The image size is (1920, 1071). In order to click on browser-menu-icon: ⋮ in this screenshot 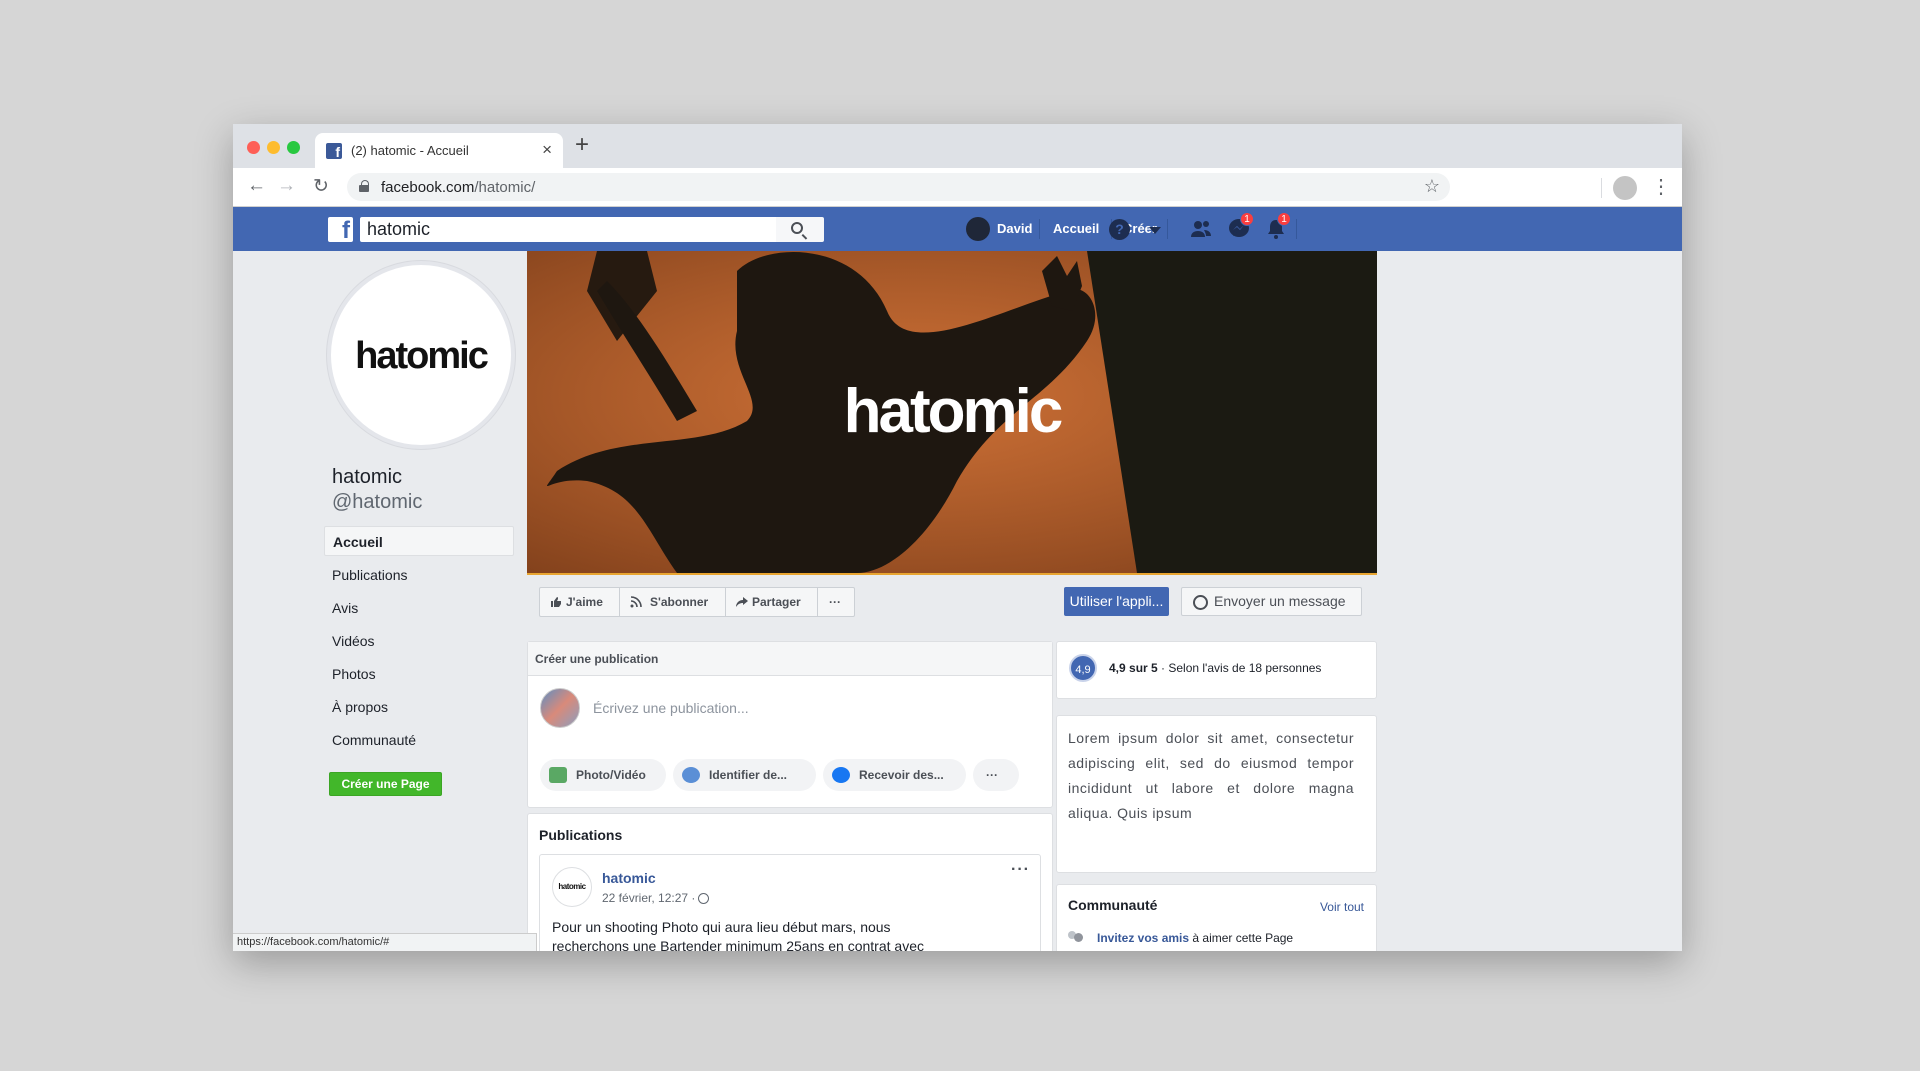, I will do `click(1661, 186)`.